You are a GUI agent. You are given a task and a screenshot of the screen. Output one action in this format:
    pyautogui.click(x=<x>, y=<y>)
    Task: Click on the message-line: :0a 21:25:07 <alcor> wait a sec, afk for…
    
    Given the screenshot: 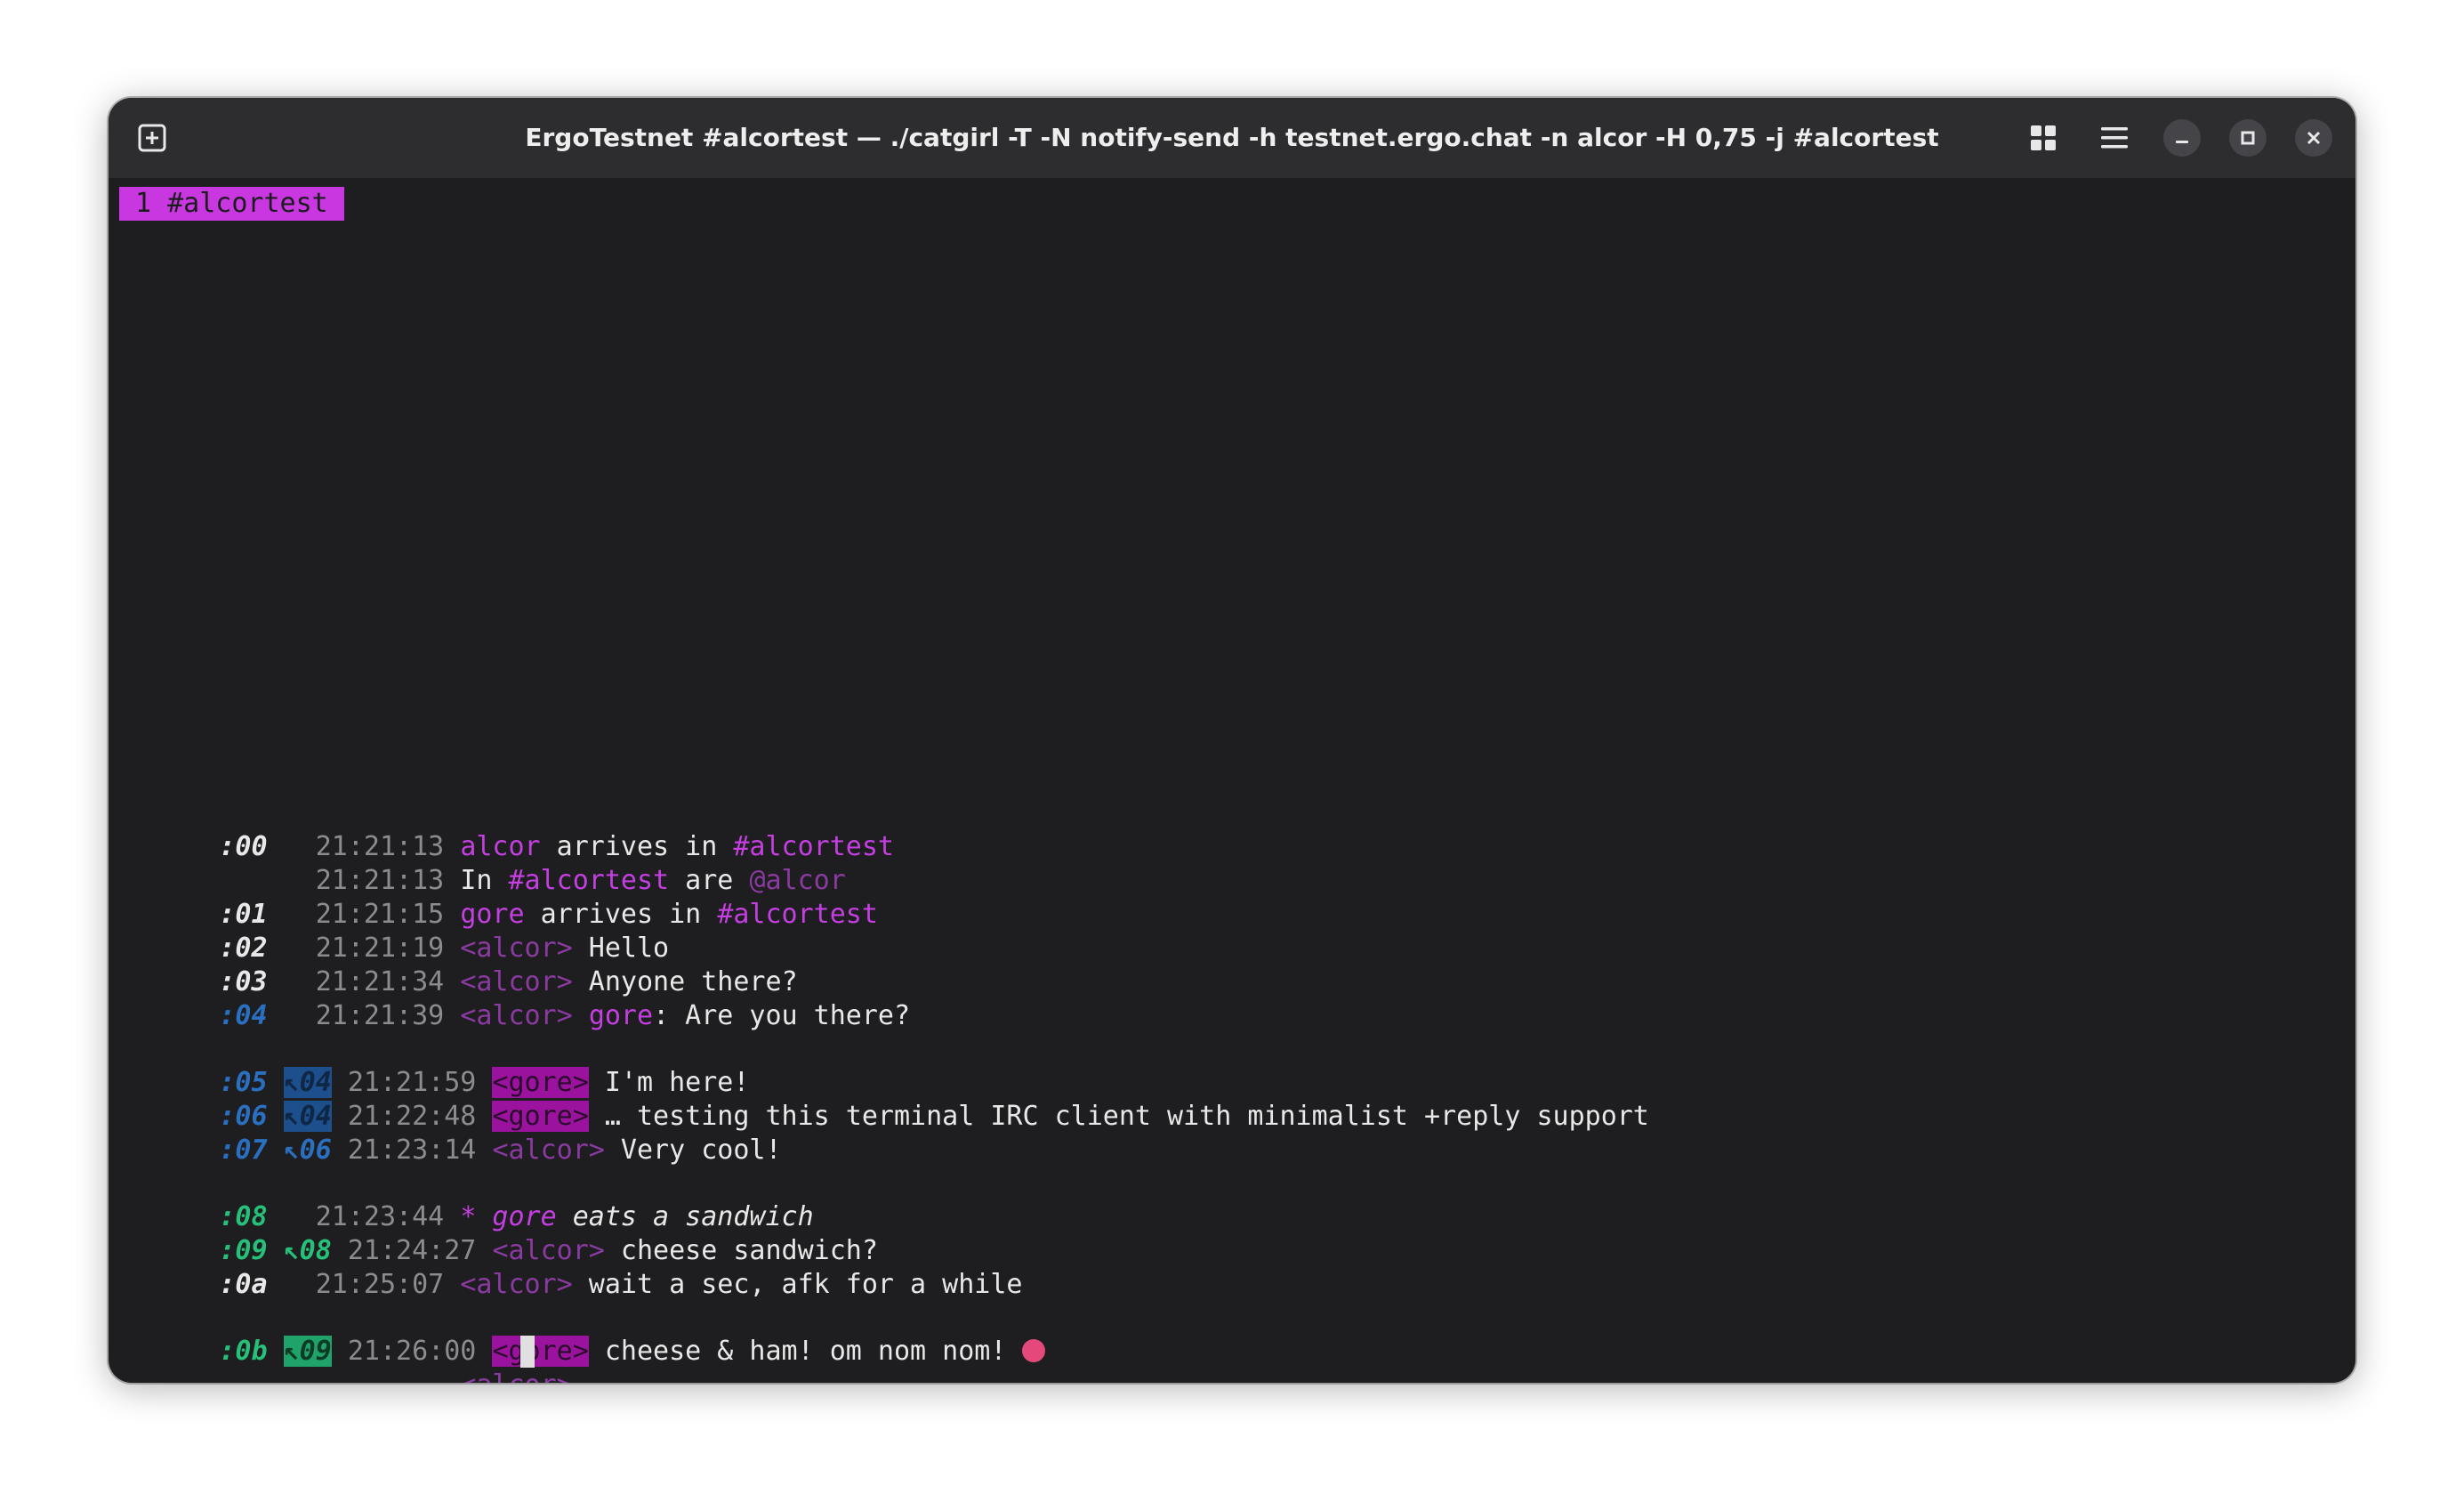 What is the action you would take?
    pyautogui.click(x=573, y=1267)
    